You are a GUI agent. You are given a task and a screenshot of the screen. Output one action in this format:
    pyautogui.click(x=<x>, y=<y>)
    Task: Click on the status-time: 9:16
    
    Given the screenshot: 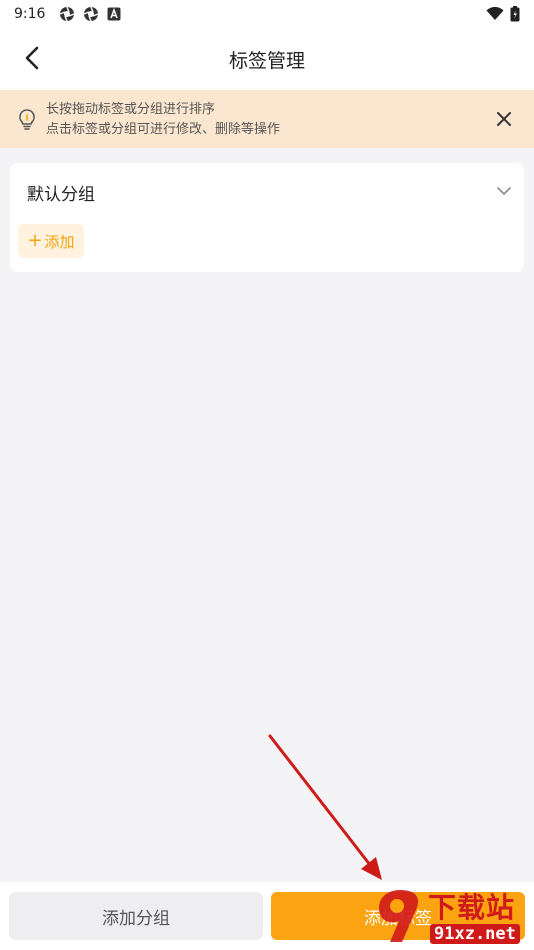 What is the action you would take?
    pyautogui.click(x=30, y=14)
    